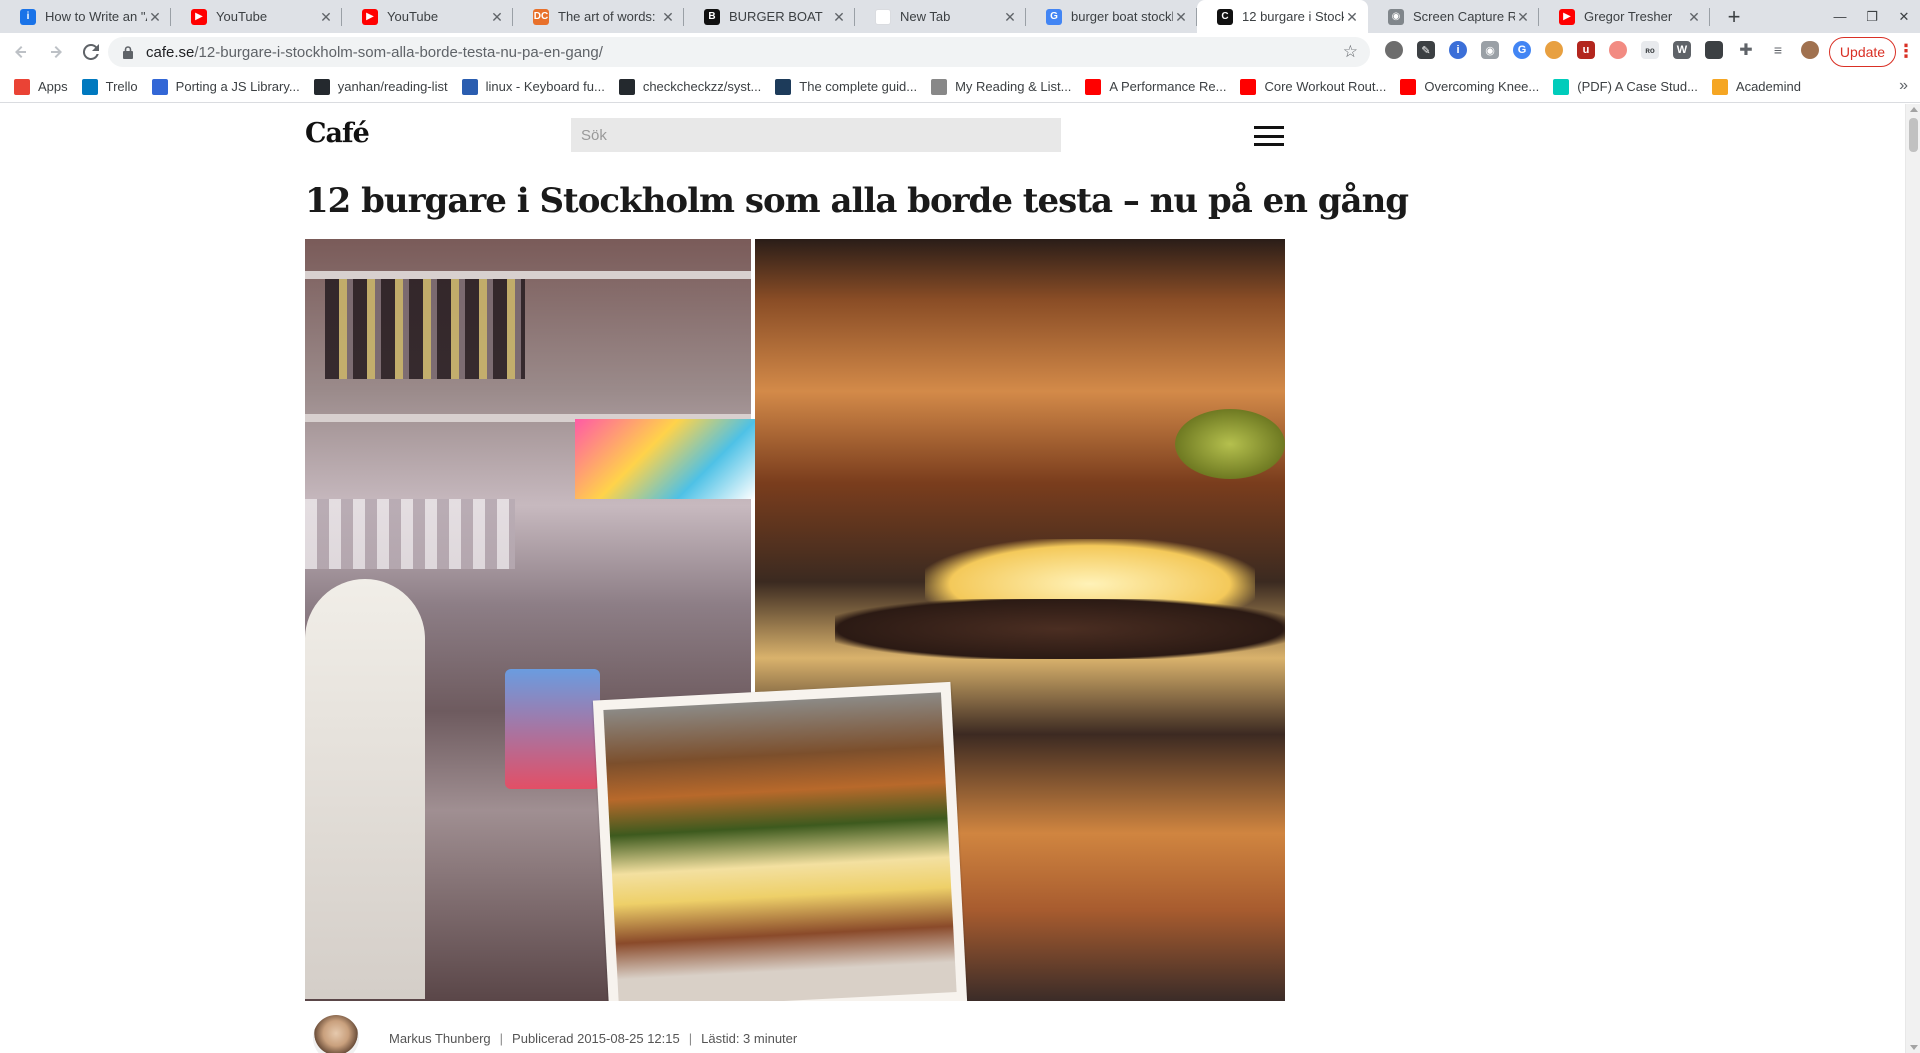 This screenshot has height=1053, width=1920. What do you see at coordinates (1912, 578) in the screenshot?
I see `page-scrollbar` at bounding box center [1912, 578].